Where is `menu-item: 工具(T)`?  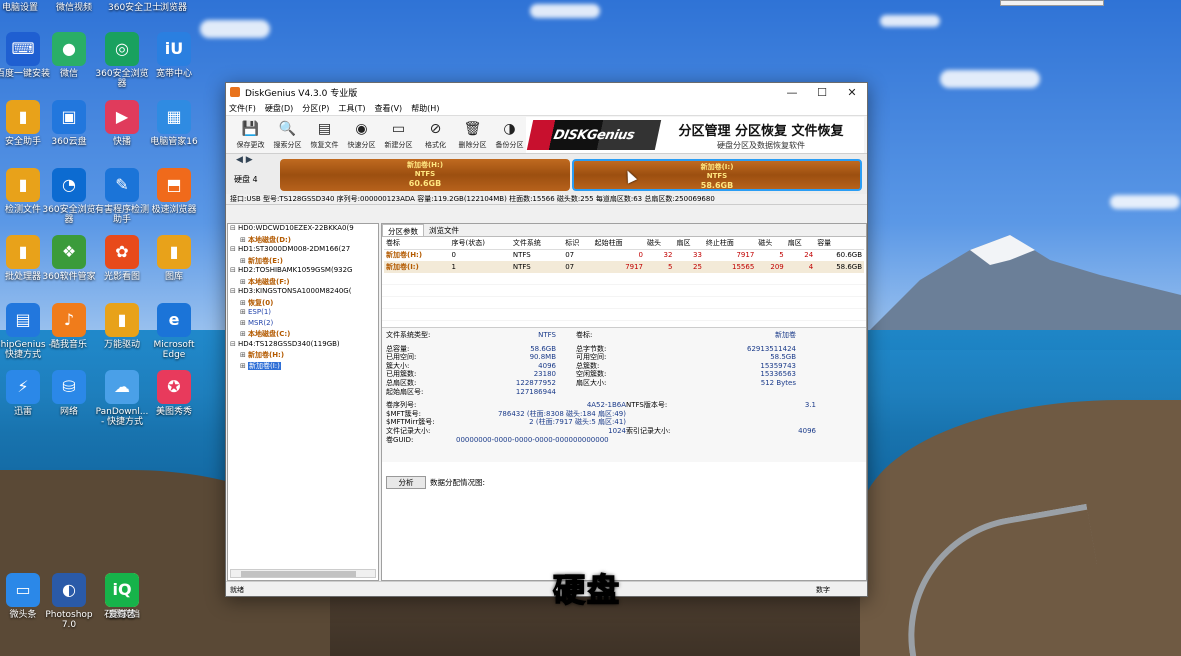 menu-item: 工具(T) is located at coordinates (351, 108).